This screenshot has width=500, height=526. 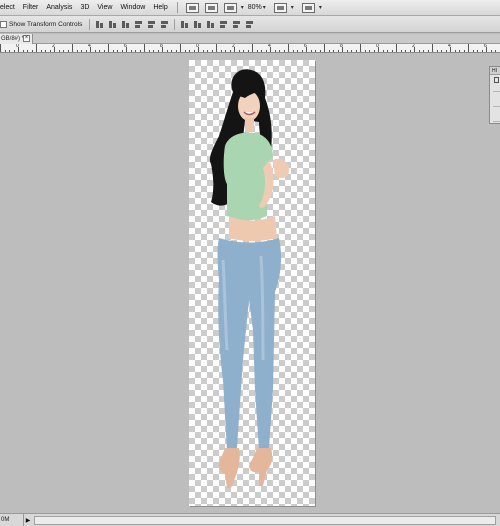 What do you see at coordinates (211, 7) in the screenshot?
I see `mini-bridge-icon` at bounding box center [211, 7].